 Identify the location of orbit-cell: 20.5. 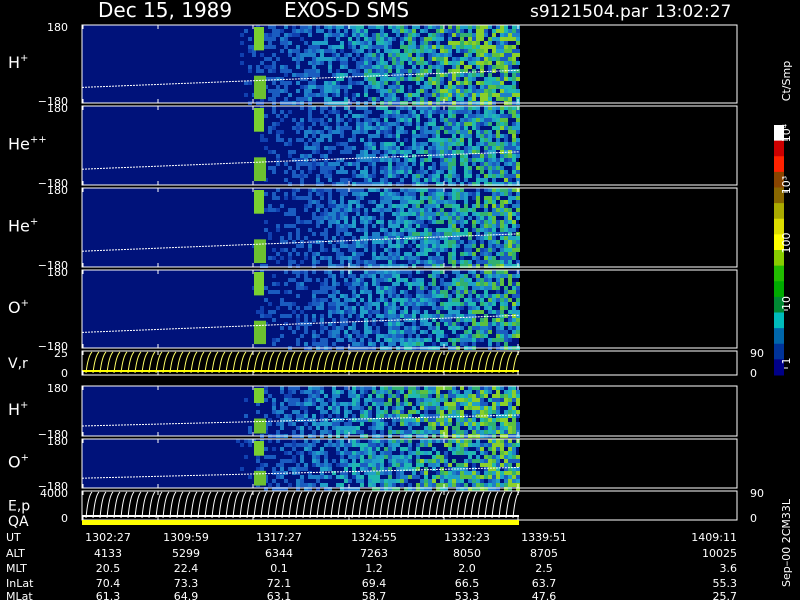
(108, 568).